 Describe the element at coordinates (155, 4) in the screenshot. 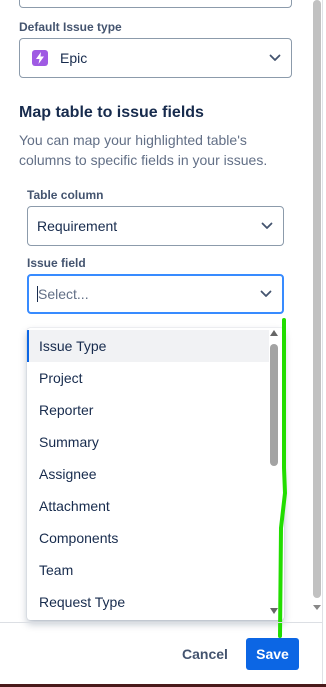

I see `previous-field` at that location.